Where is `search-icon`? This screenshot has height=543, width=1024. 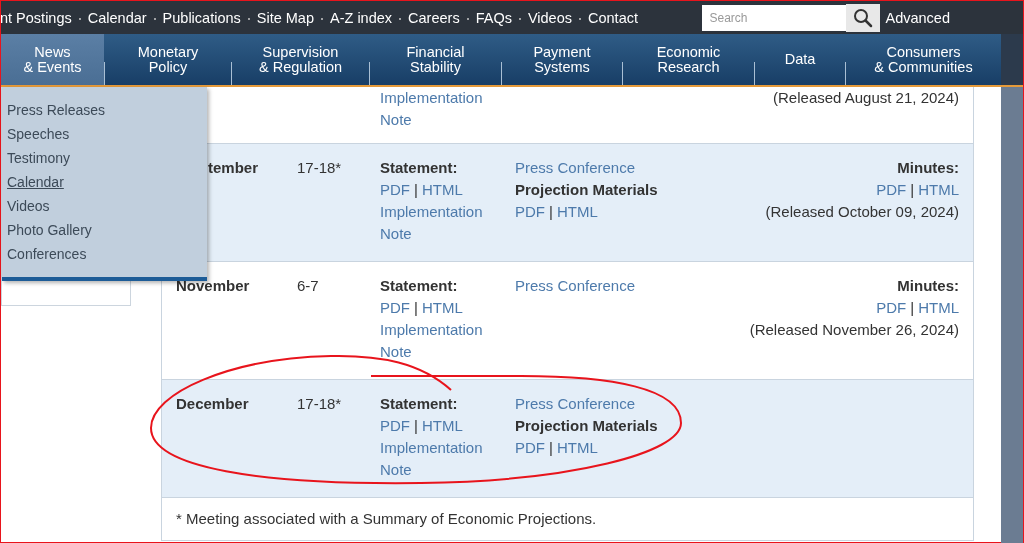
search-icon is located at coordinates (862, 17).